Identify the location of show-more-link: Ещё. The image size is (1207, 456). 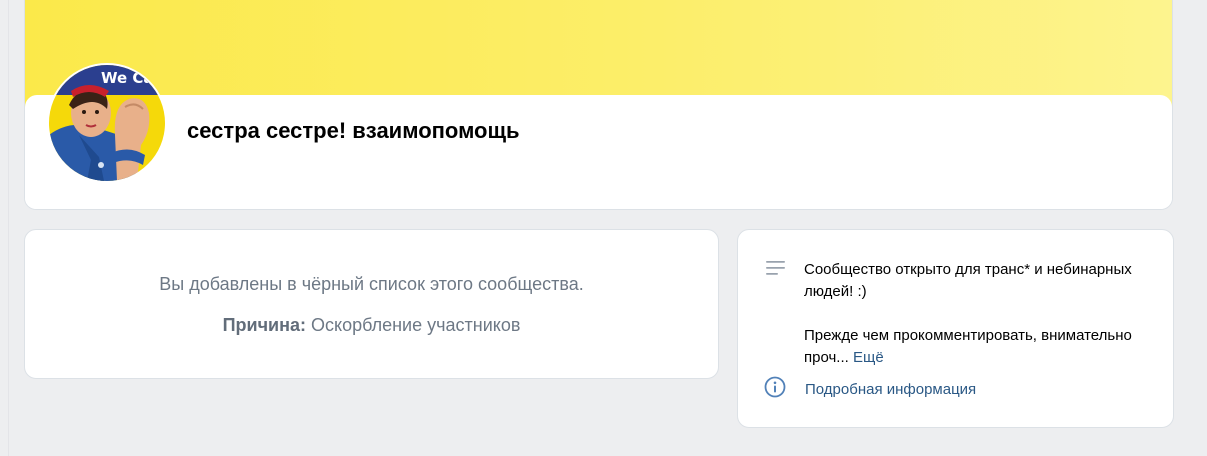
(868, 357).